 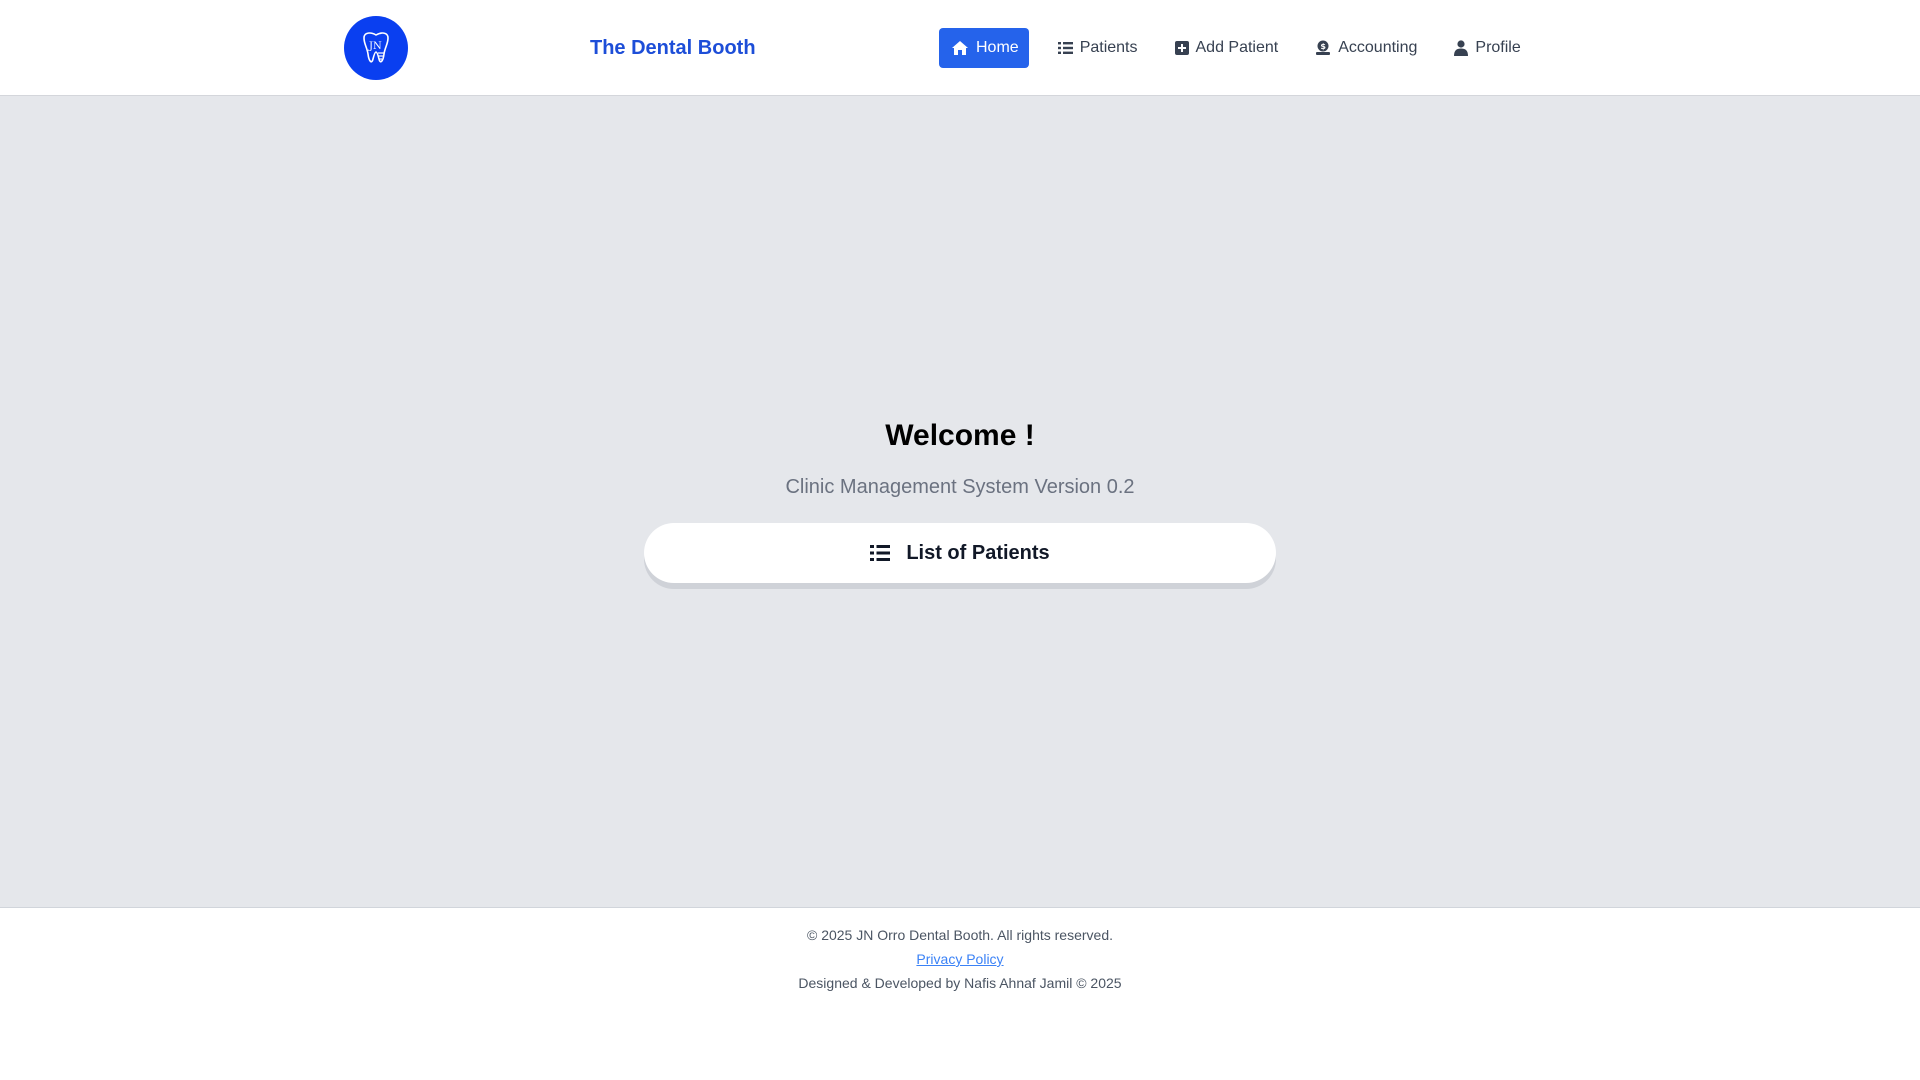 I want to click on money-icon: $, so click(x=1323, y=48).